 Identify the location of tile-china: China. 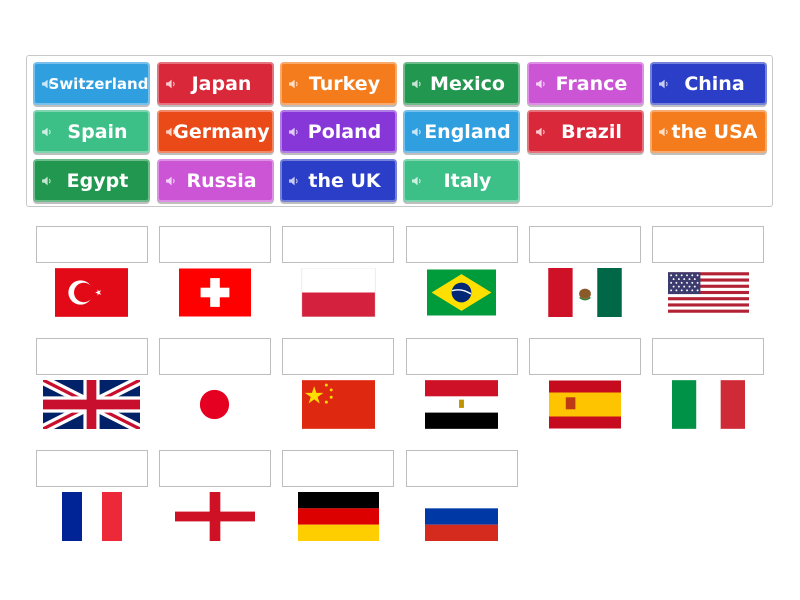
(708, 83).